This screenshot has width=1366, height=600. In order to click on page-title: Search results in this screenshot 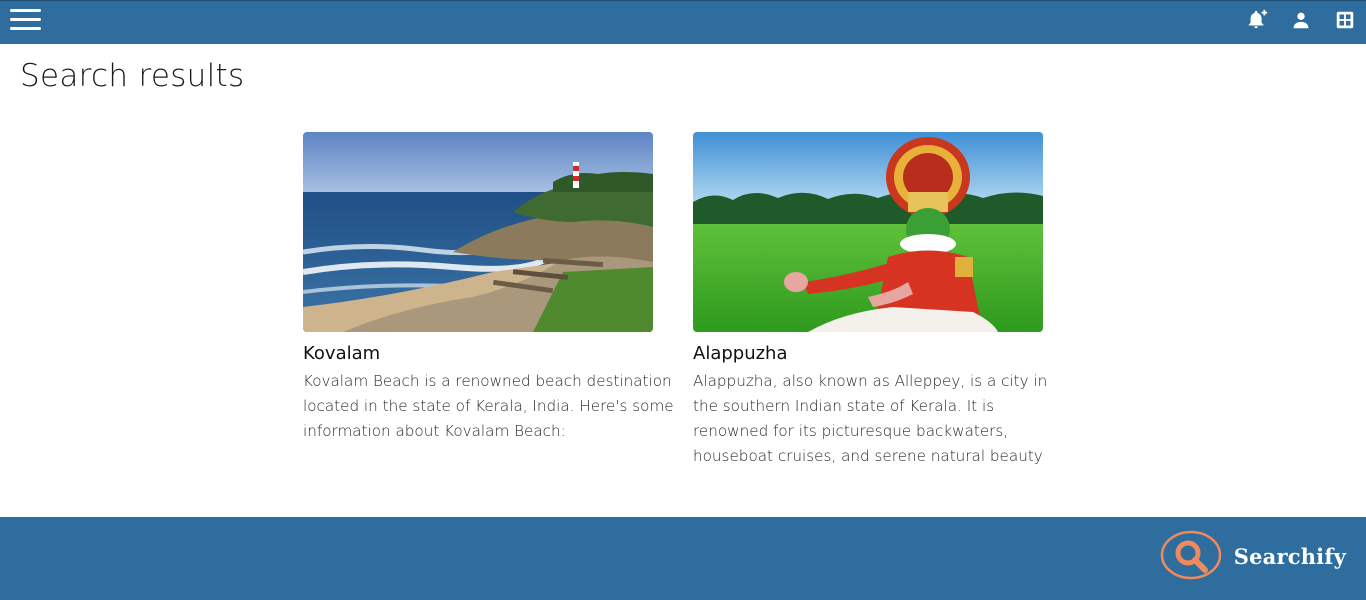, I will do `click(132, 76)`.